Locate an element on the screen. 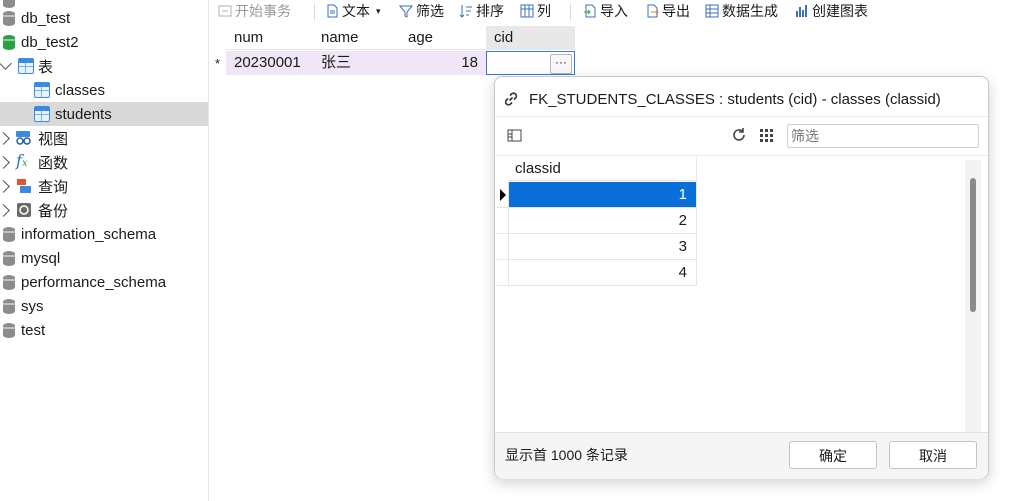 The height and width of the screenshot is (501, 1009). cell-num: 20230001 is located at coordinates (270, 63).